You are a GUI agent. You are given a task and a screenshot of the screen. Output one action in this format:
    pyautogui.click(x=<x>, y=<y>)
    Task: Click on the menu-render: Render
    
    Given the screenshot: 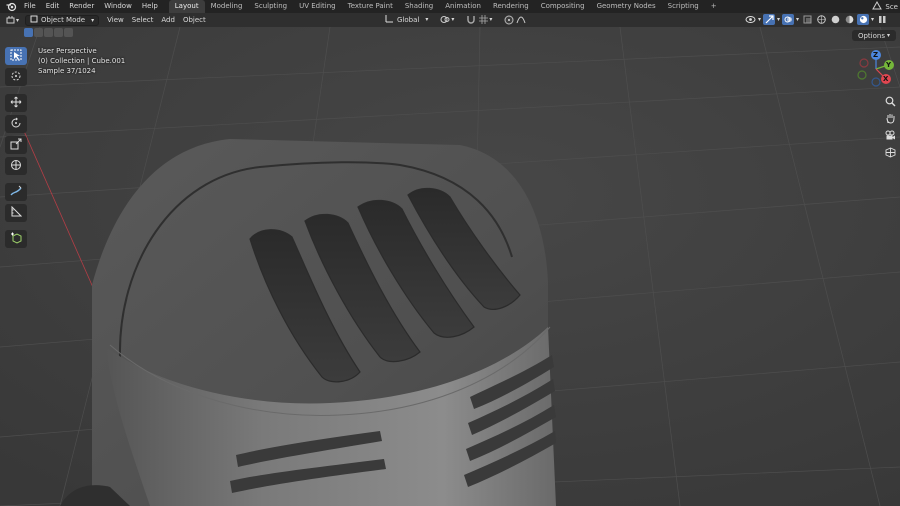 What is the action you would take?
    pyautogui.click(x=81, y=6)
    